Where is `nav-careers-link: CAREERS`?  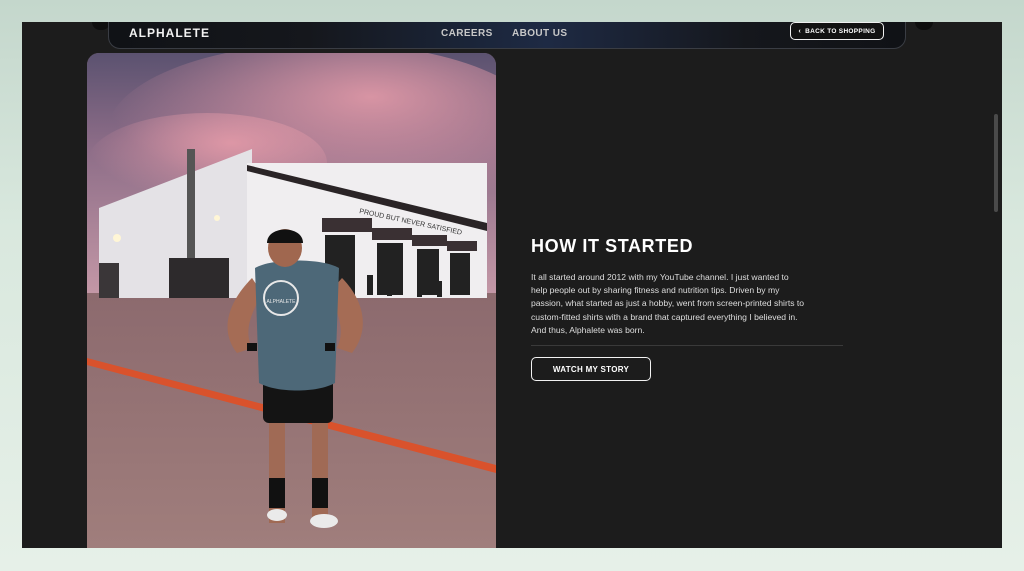
nav-careers-link: CAREERS is located at coordinates (467, 33).